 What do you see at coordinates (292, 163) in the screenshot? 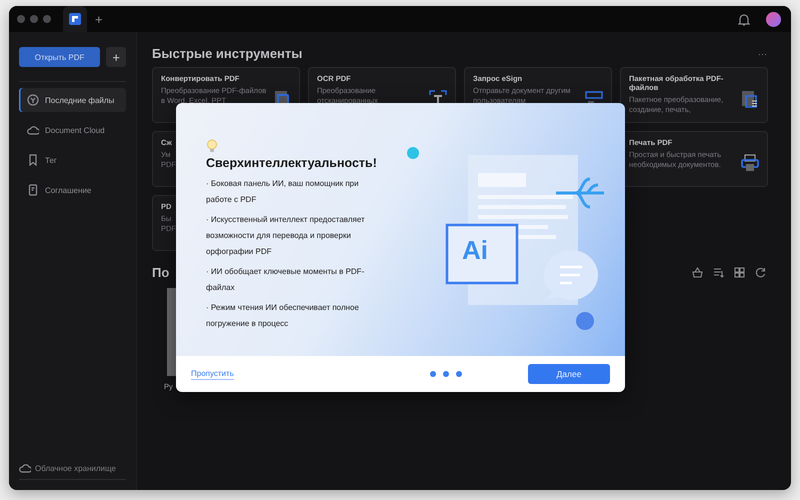
I see `dialog-title: Сверхинтеллектуальность!` at bounding box center [292, 163].